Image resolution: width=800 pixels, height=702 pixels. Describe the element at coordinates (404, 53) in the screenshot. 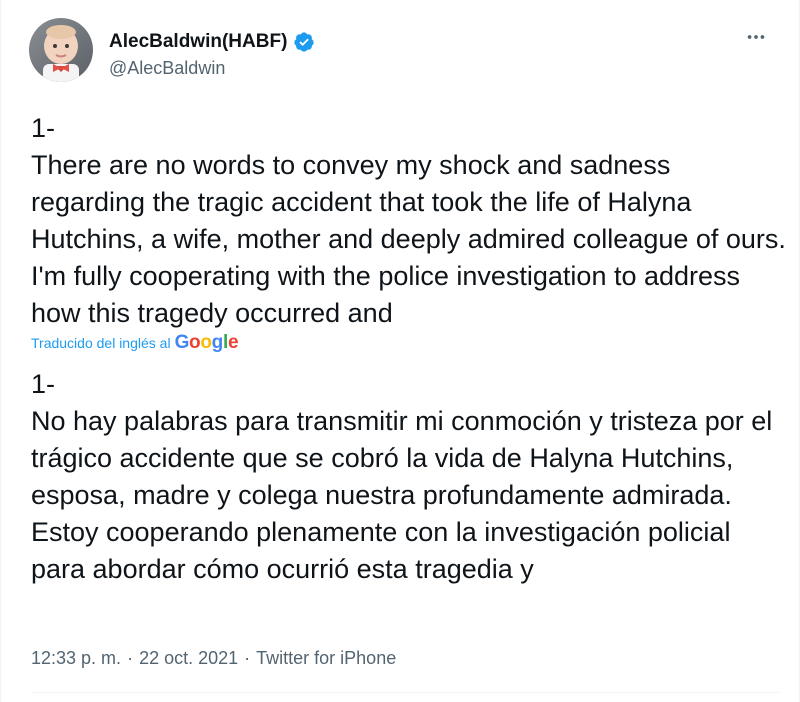

I see `tweet-header: AlecBaldwin(HABF) @AlecBaldwin` at that location.